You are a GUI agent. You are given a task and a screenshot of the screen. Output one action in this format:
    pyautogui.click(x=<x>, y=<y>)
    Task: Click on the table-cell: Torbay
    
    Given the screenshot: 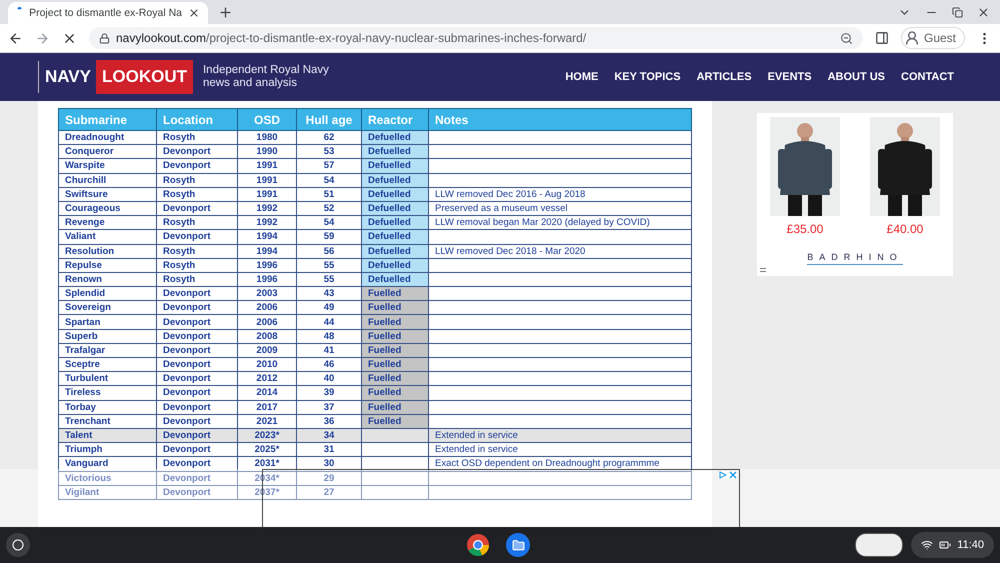 What is the action you would take?
    pyautogui.click(x=107, y=407)
    